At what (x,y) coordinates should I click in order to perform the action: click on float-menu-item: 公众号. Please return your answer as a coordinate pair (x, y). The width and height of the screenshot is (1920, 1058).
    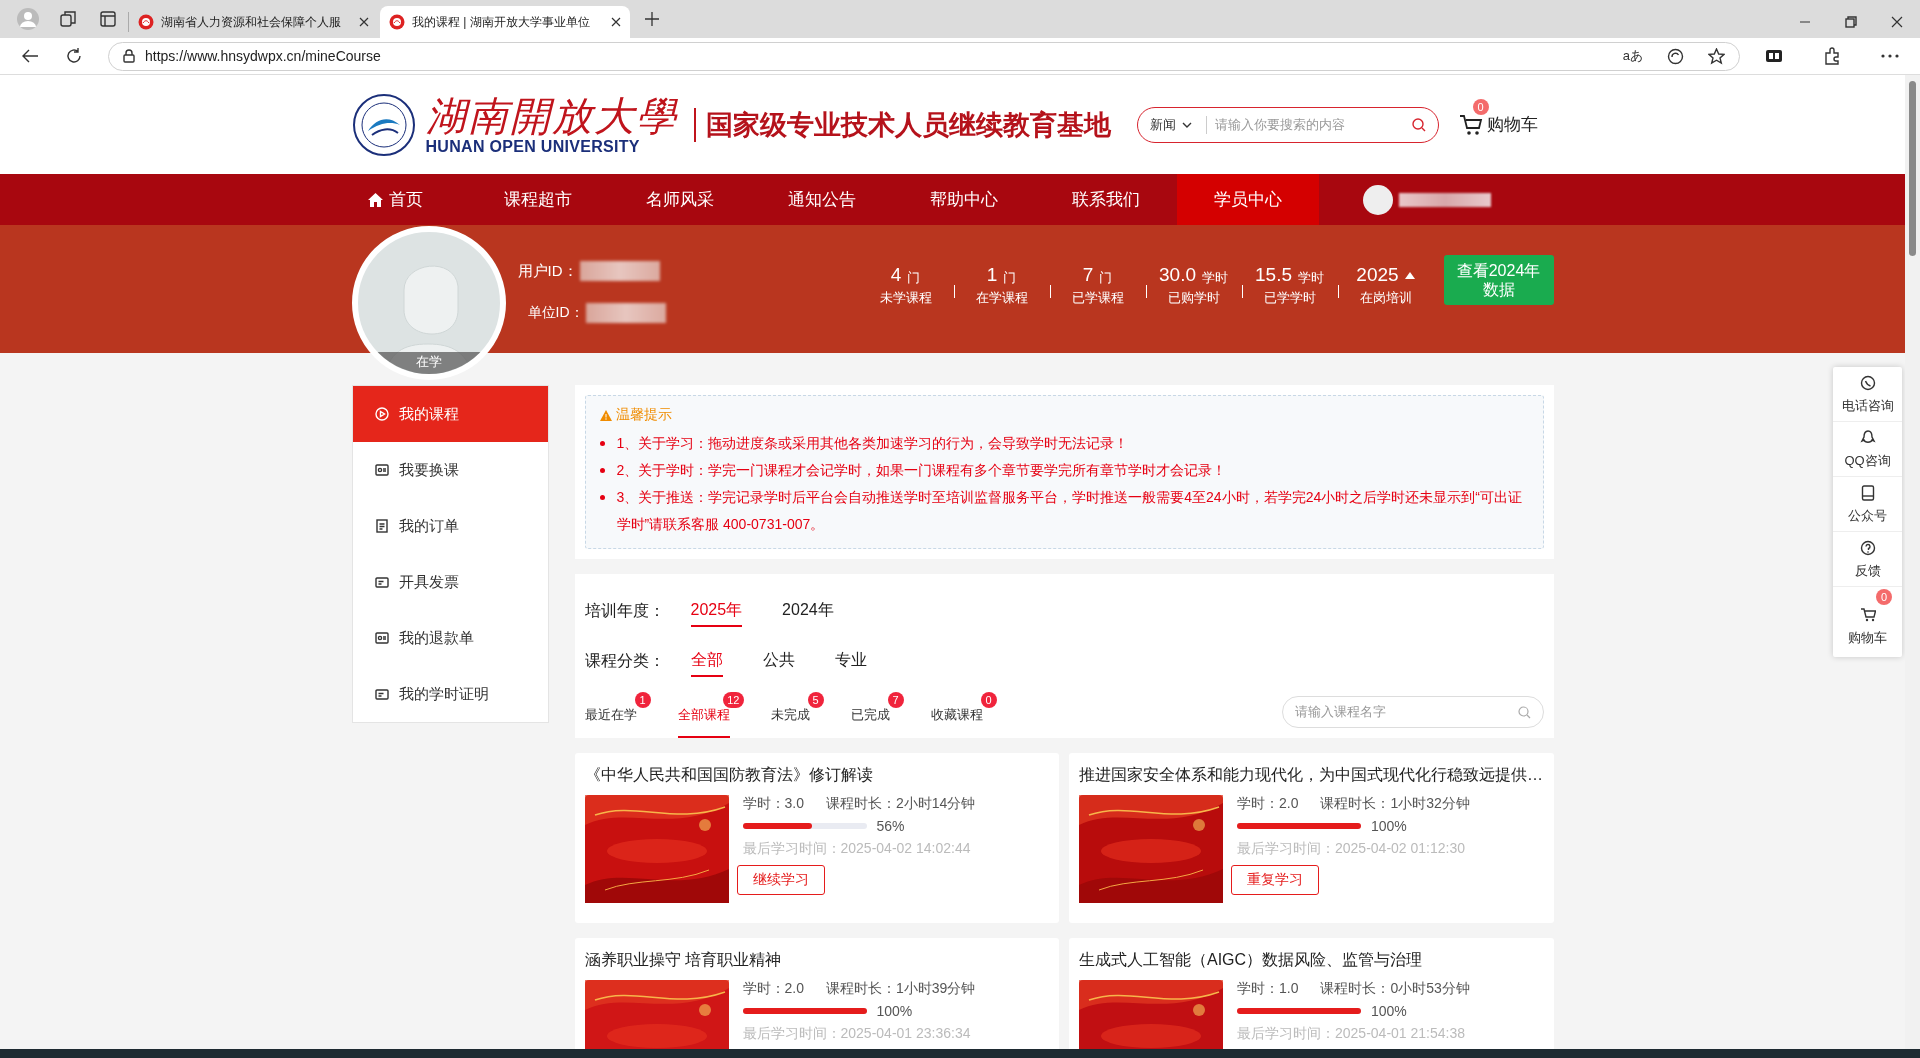
    Looking at the image, I should click on (1867, 504).